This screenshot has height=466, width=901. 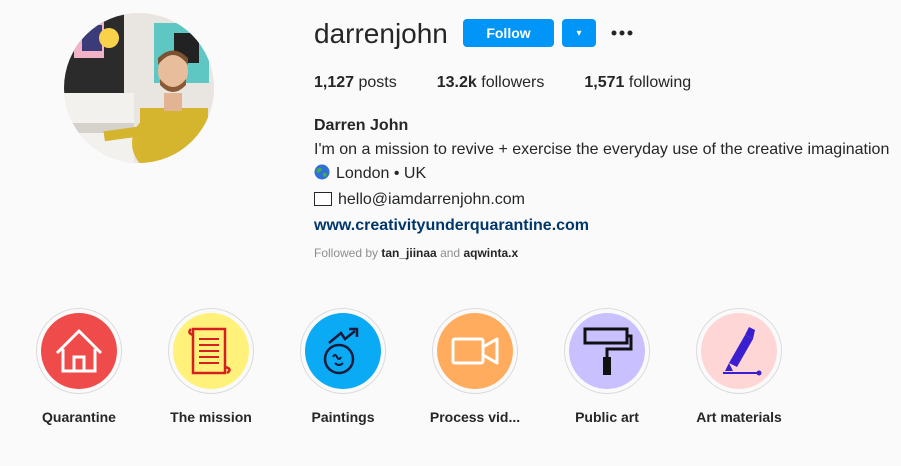 What do you see at coordinates (381, 33) in the screenshot?
I see `profile-username: darrenjohn` at bounding box center [381, 33].